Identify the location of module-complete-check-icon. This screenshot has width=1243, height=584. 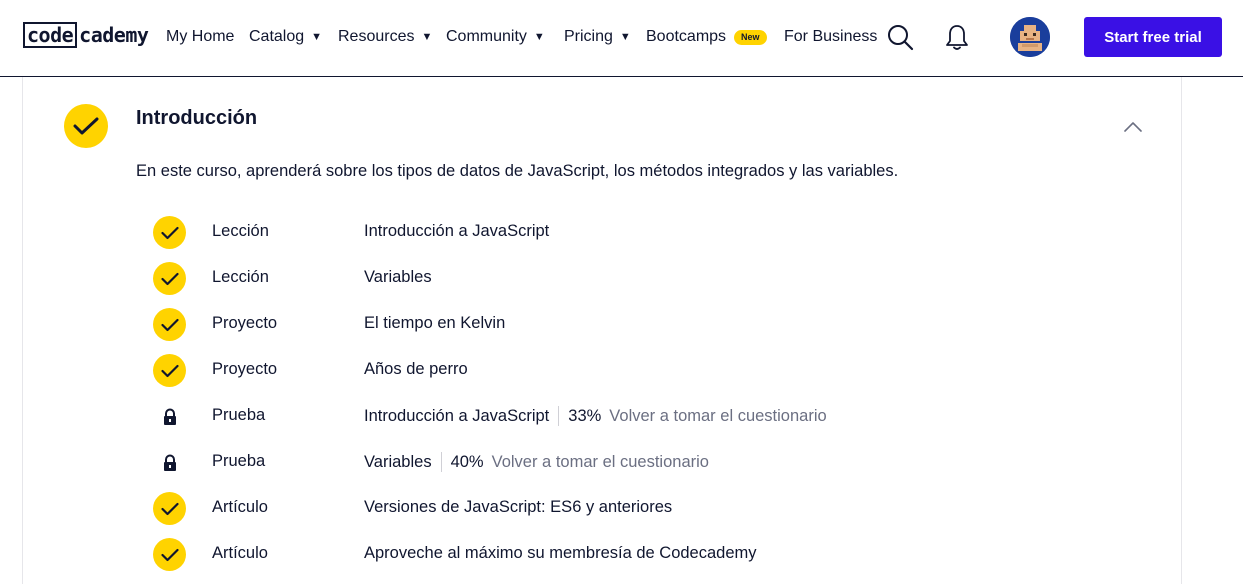
(86, 126).